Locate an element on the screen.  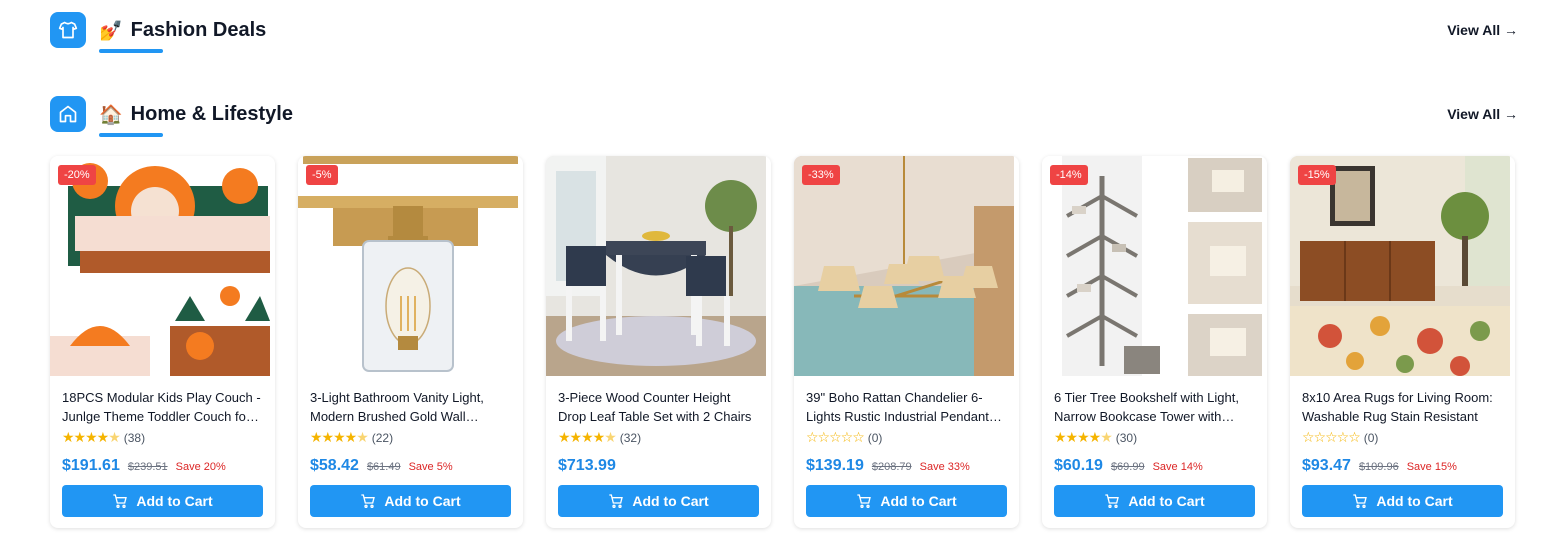
section-header-home: 🏠 Home & Lifestyle View All → is located at coordinates (784, 115).